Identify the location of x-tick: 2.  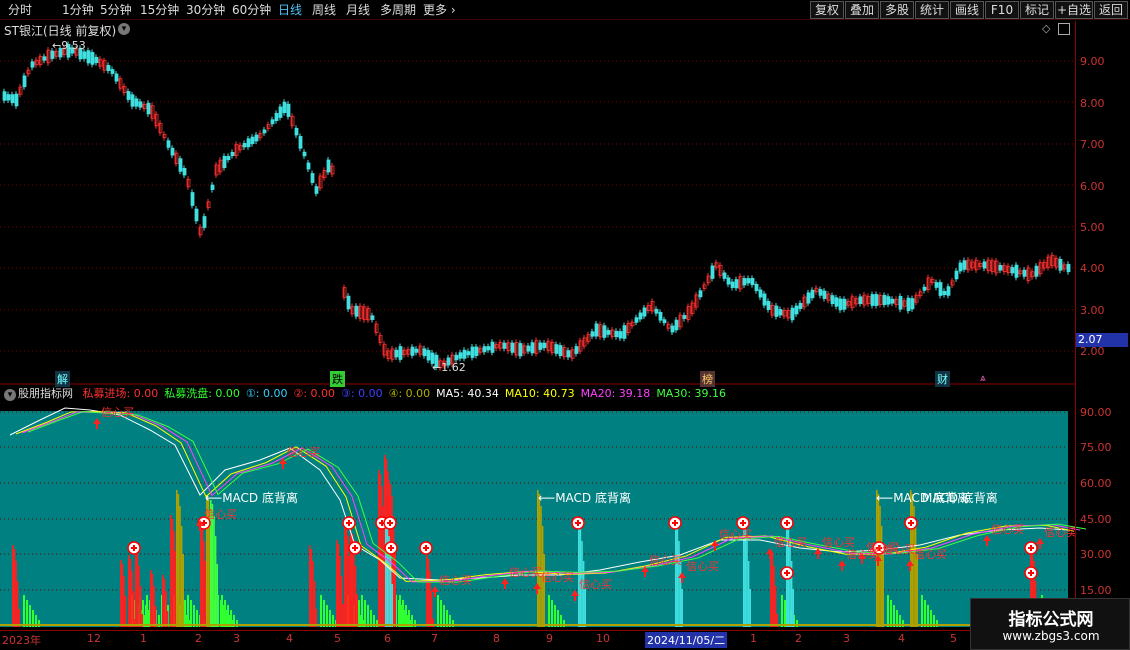
(798, 638).